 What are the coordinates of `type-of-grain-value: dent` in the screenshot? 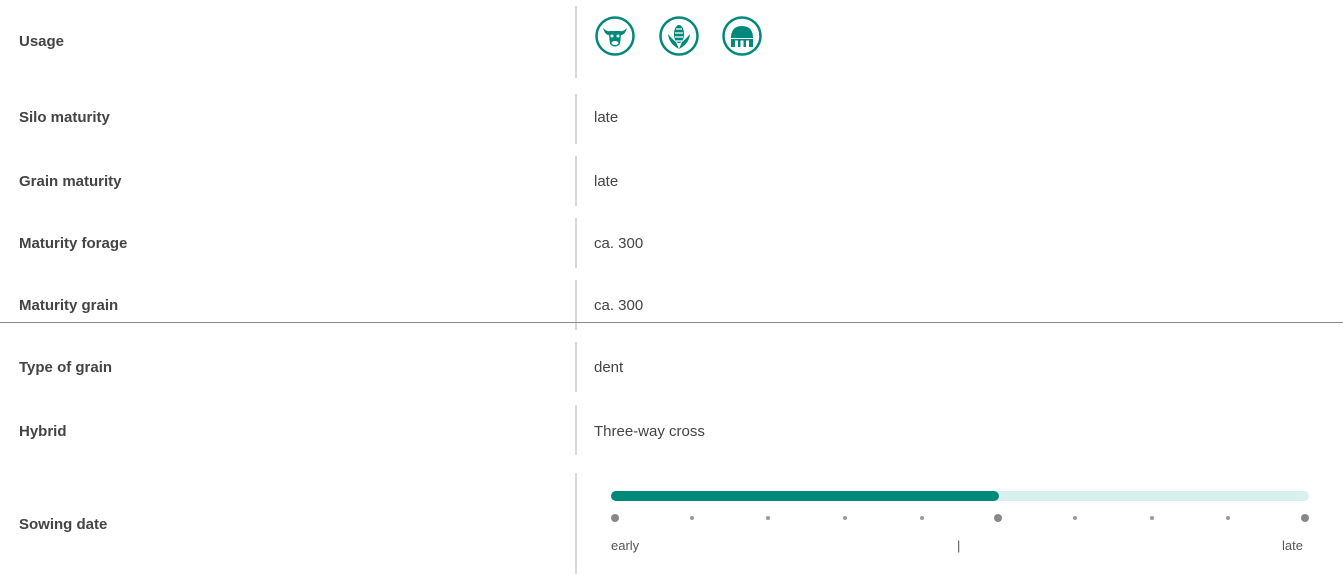 It's located at (609, 367).